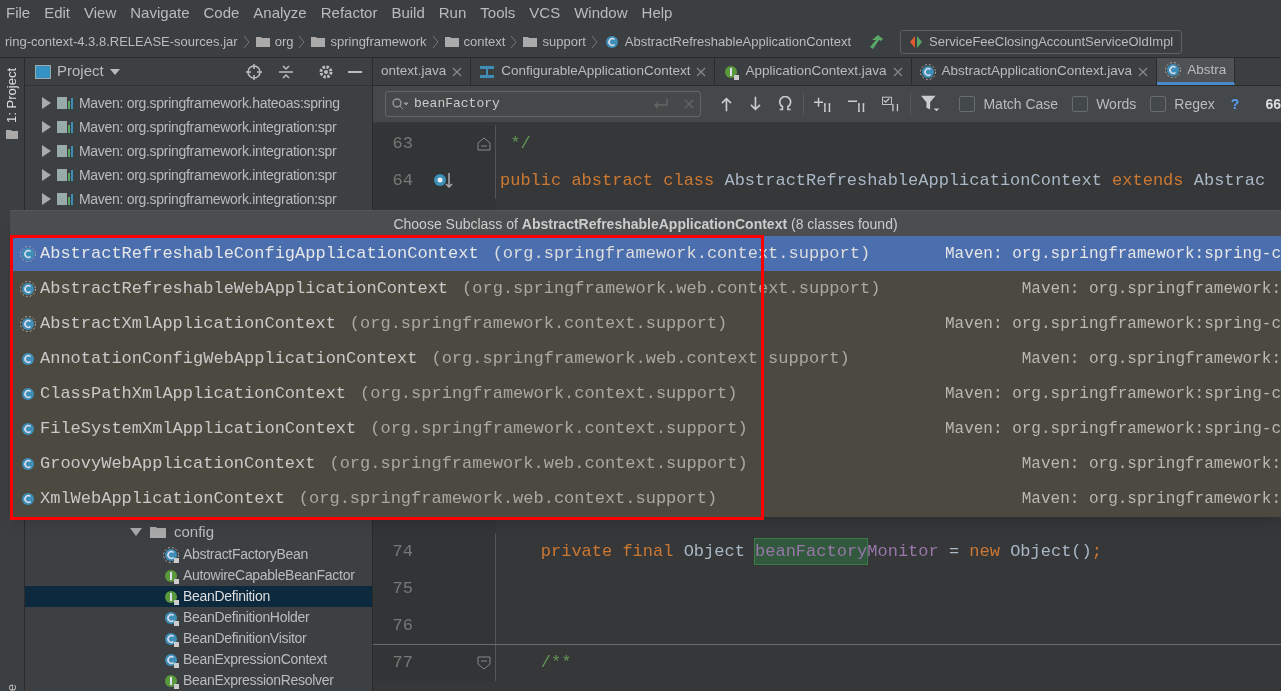 Image resolution: width=1281 pixels, height=691 pixels. Describe the element at coordinates (1096, 551) in the screenshot. I see `code-token: ;` at that location.